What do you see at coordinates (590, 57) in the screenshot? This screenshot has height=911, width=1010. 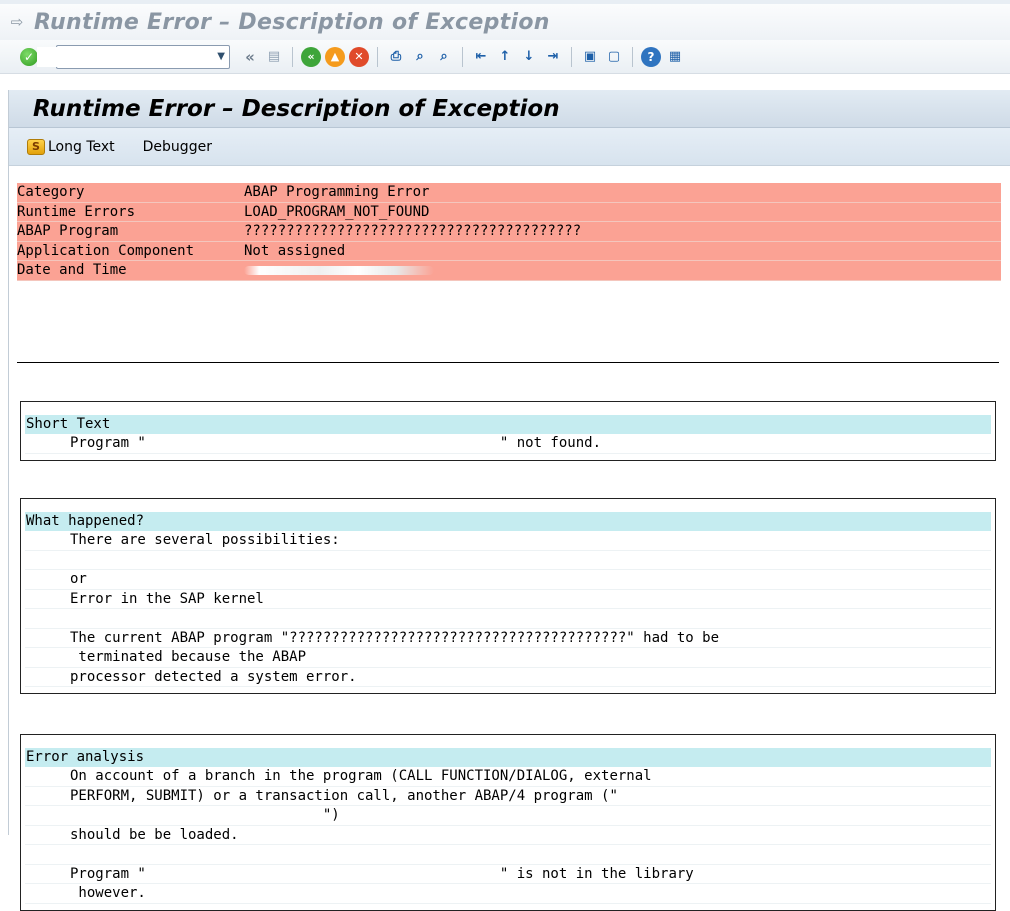 I see `create-session-icon: ▣` at bounding box center [590, 57].